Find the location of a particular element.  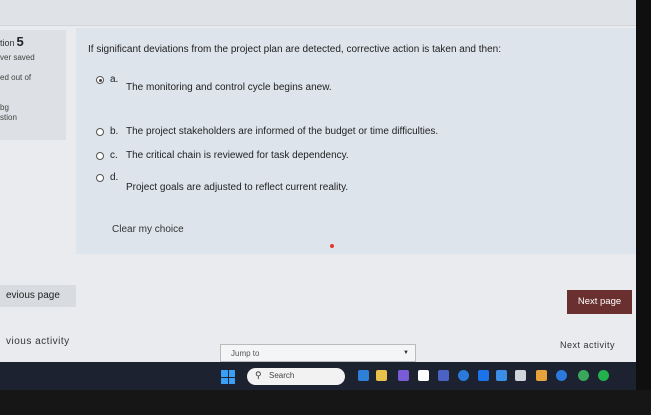

folder-icon is located at coordinates (381, 375).